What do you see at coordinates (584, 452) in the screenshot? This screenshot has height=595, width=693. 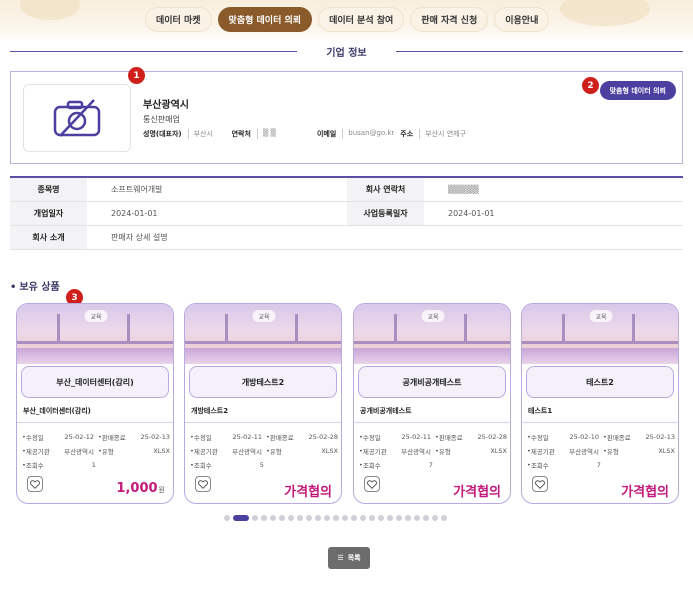 I see `provider-value: 부산광역시` at bounding box center [584, 452].